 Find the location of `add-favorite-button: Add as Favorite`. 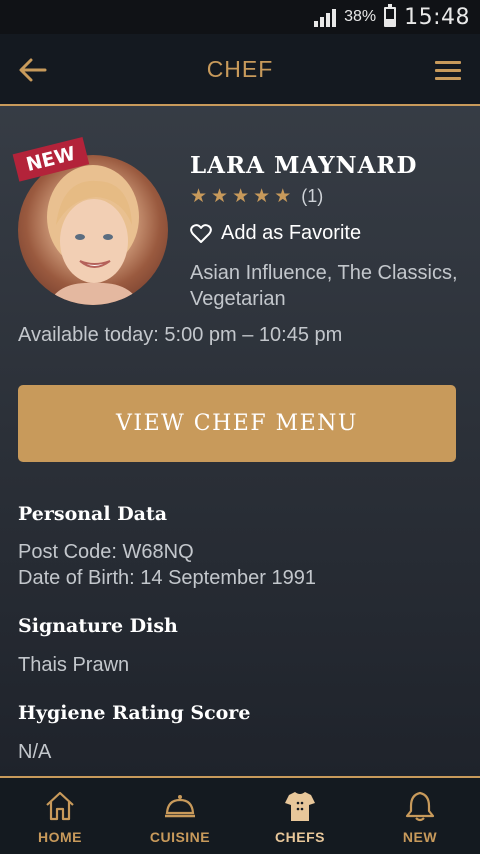

add-favorite-button: Add as Favorite is located at coordinates (275, 233).